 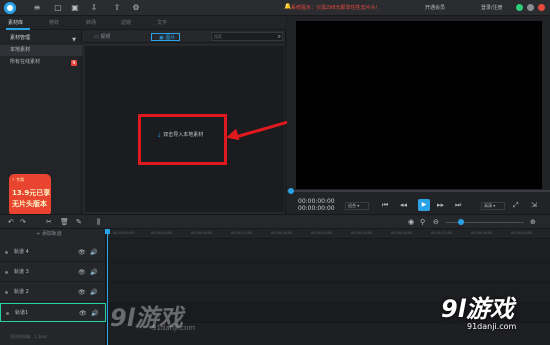 I want to click on search-icon: ⌕, so click(x=279, y=36).